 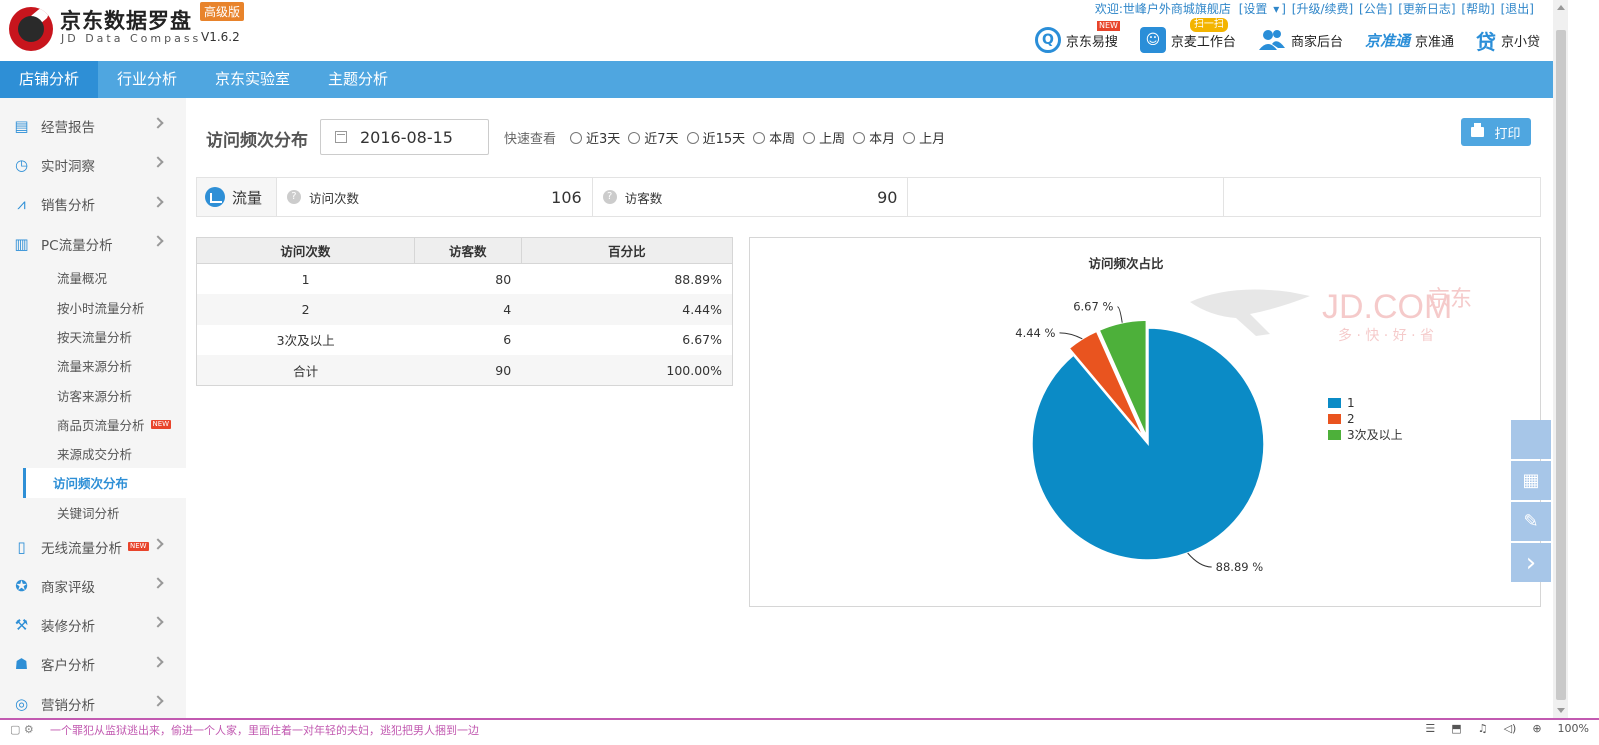 What do you see at coordinates (22, 729) in the screenshot?
I see `settings-icon: ▢ ⚙` at bounding box center [22, 729].